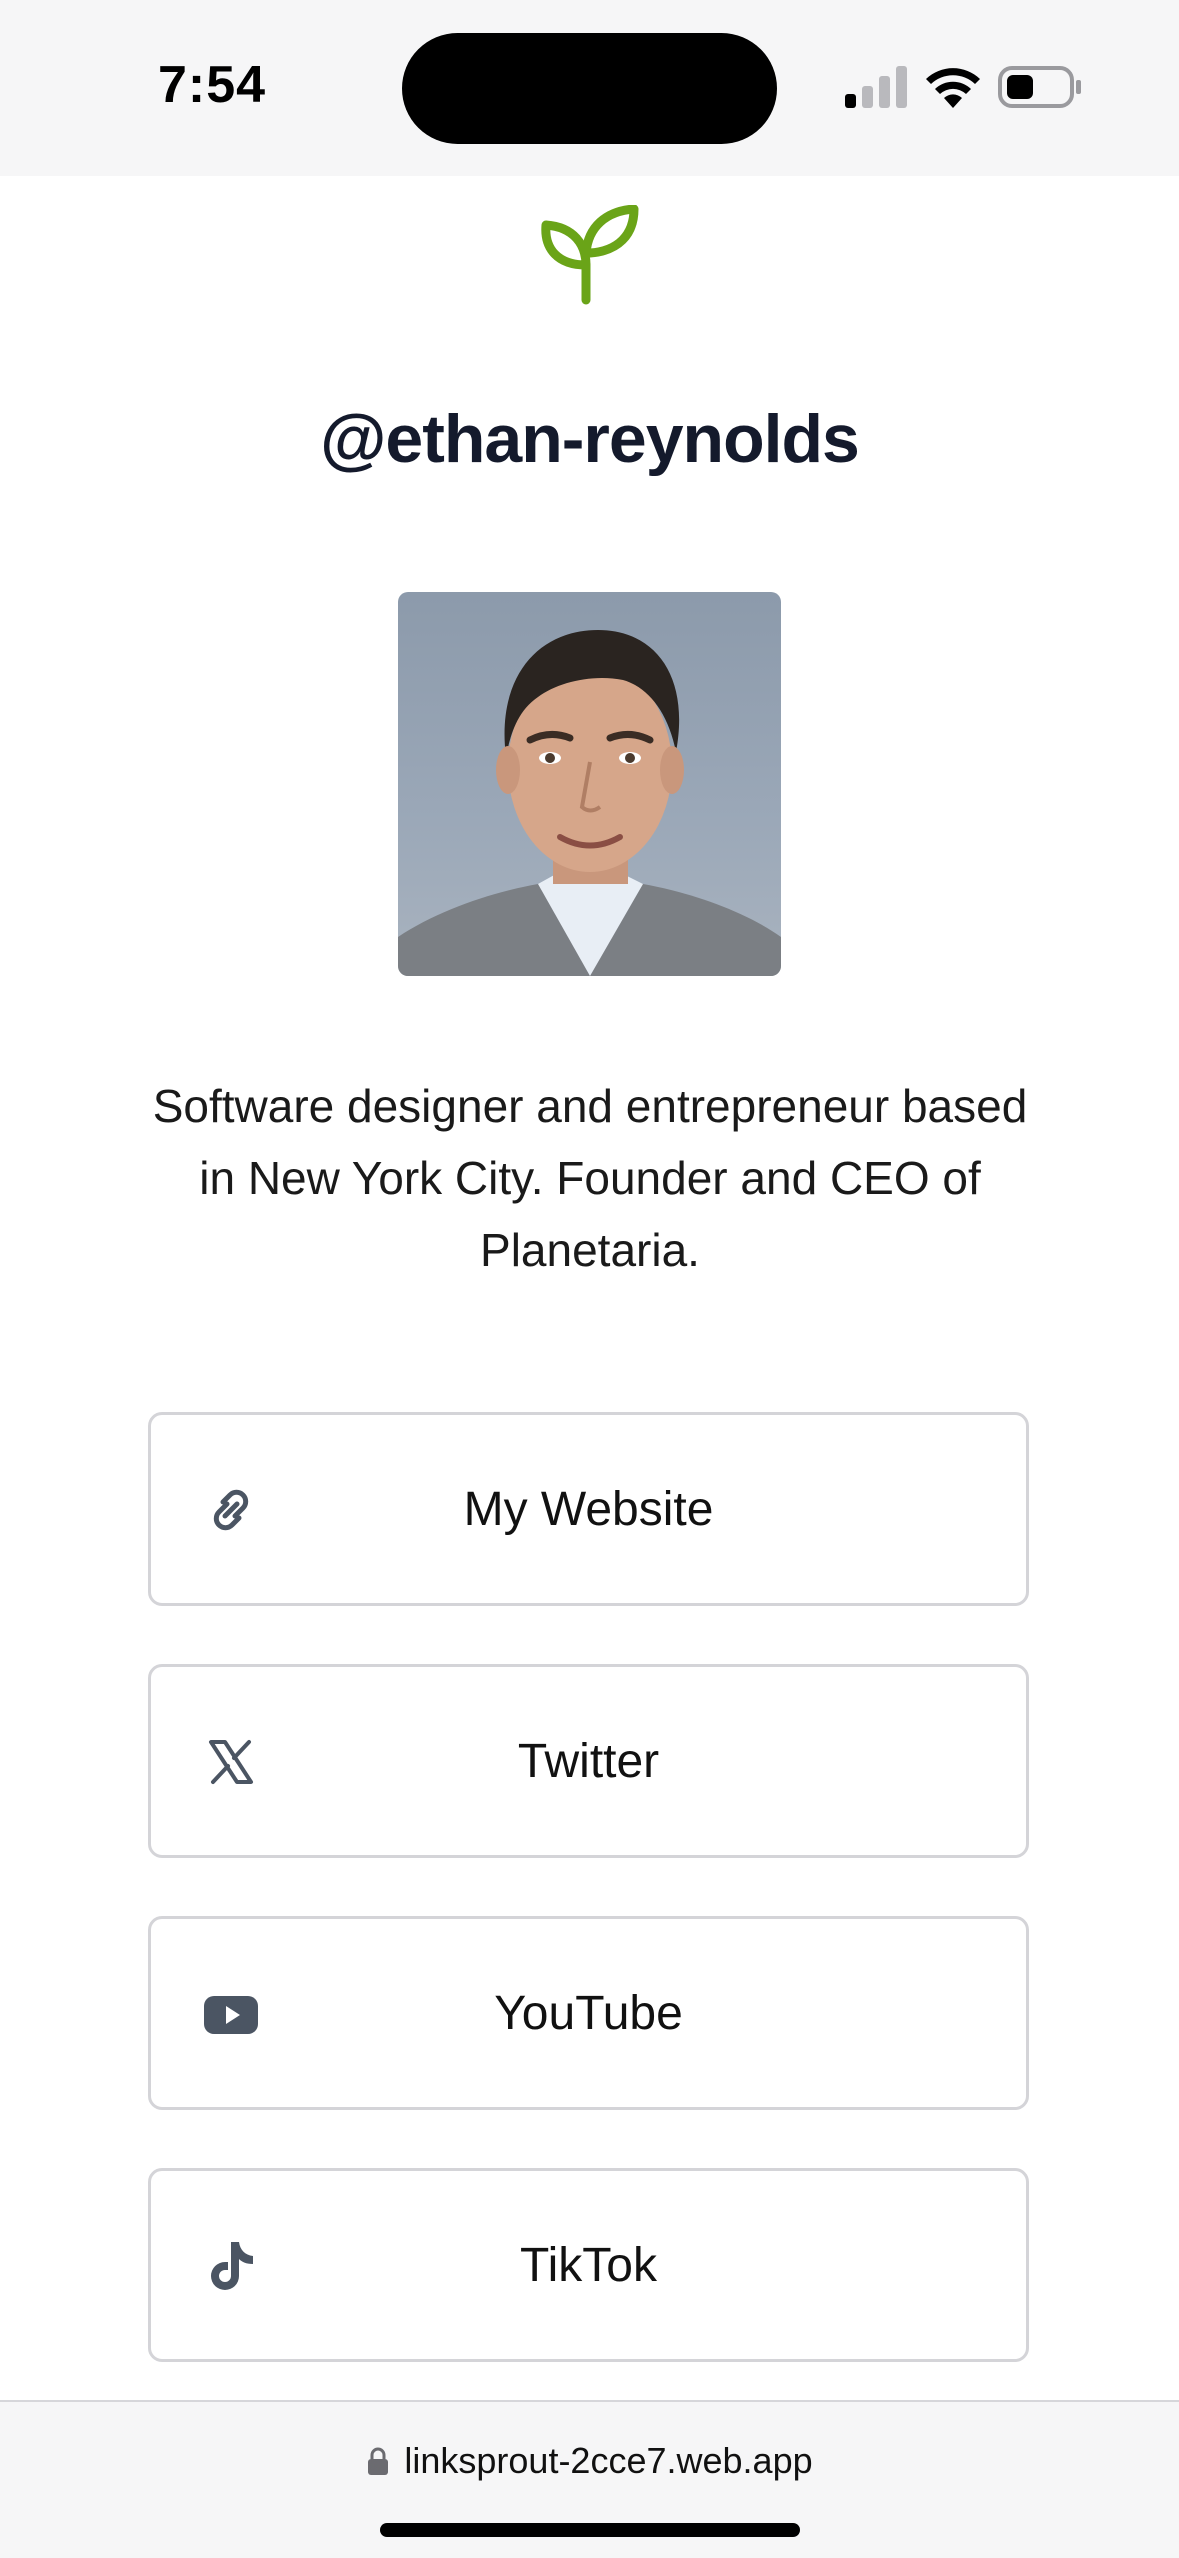  I want to click on status-time: 7:54, so click(212, 85).